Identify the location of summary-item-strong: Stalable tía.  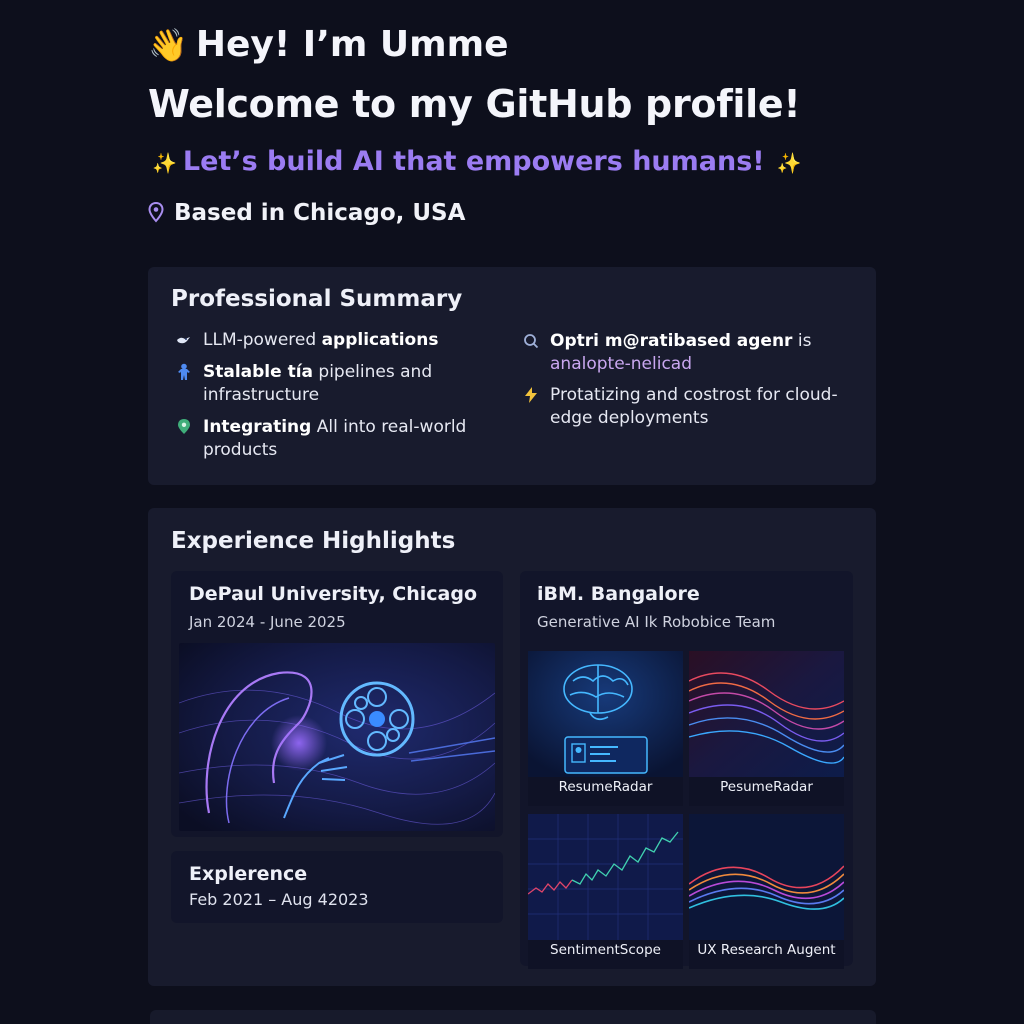
(258, 372).